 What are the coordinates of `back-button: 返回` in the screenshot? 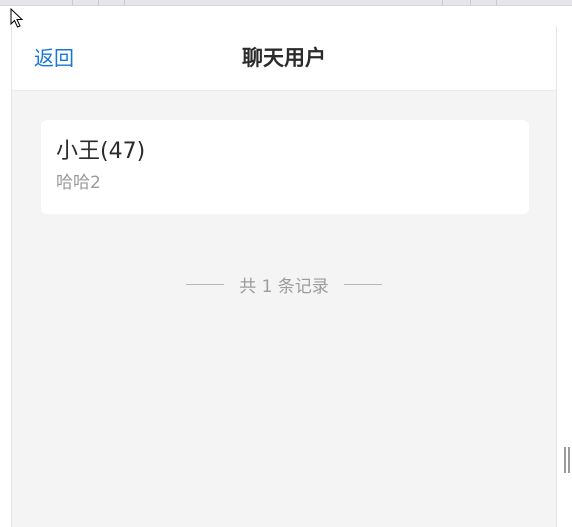 It's located at (54, 58).